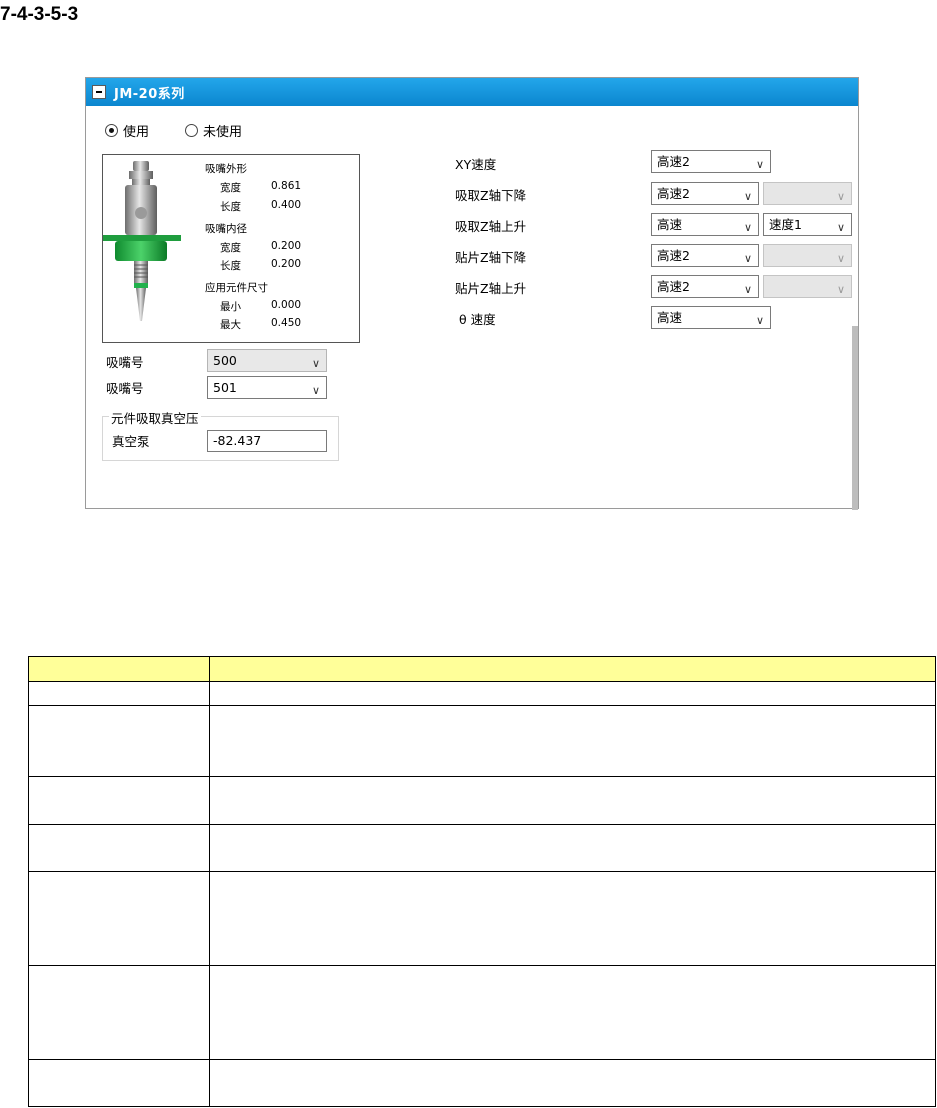  Describe the element at coordinates (149, 94) in the screenshot. I see `panel-title: JM-20系列` at that location.